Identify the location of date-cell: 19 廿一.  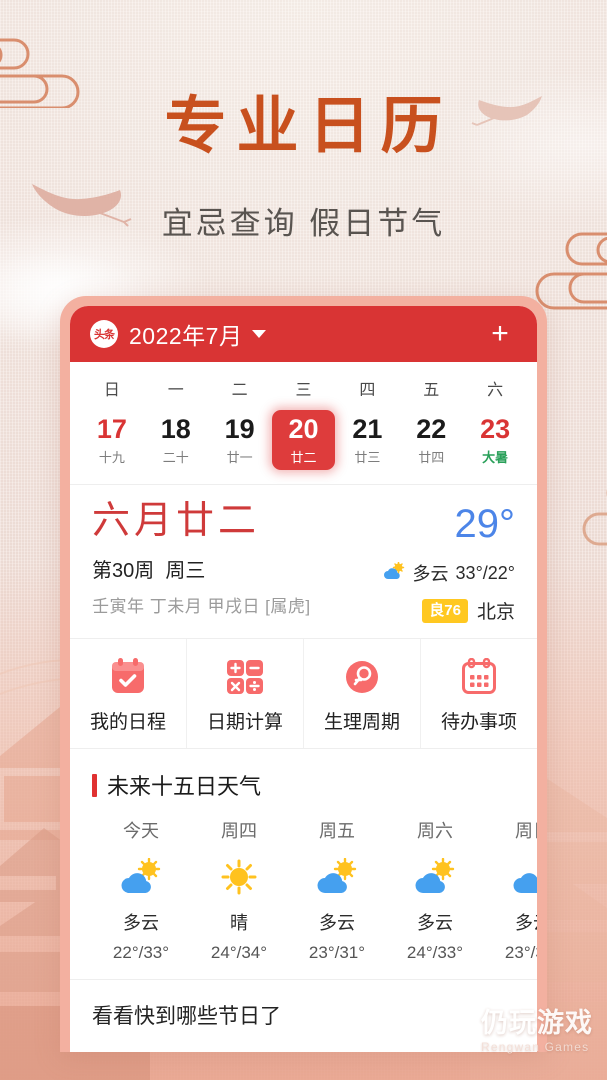
(240, 440).